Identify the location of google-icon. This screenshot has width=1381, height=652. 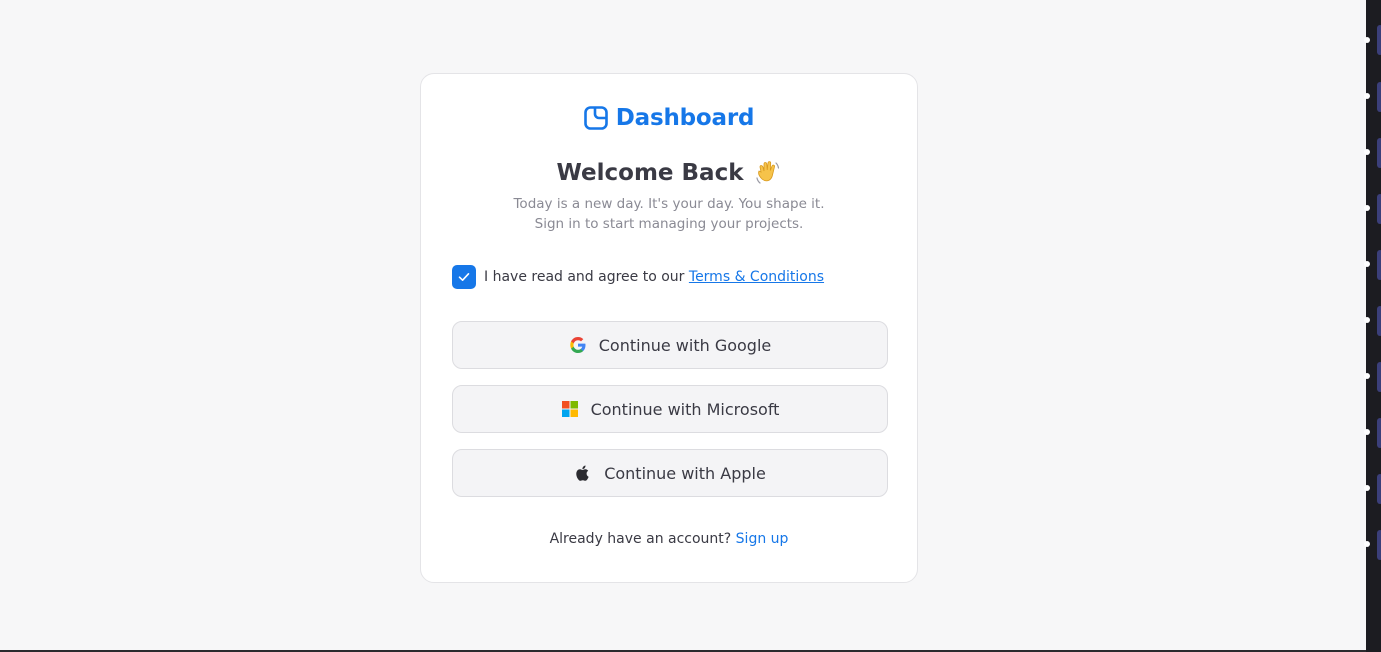
(578, 345).